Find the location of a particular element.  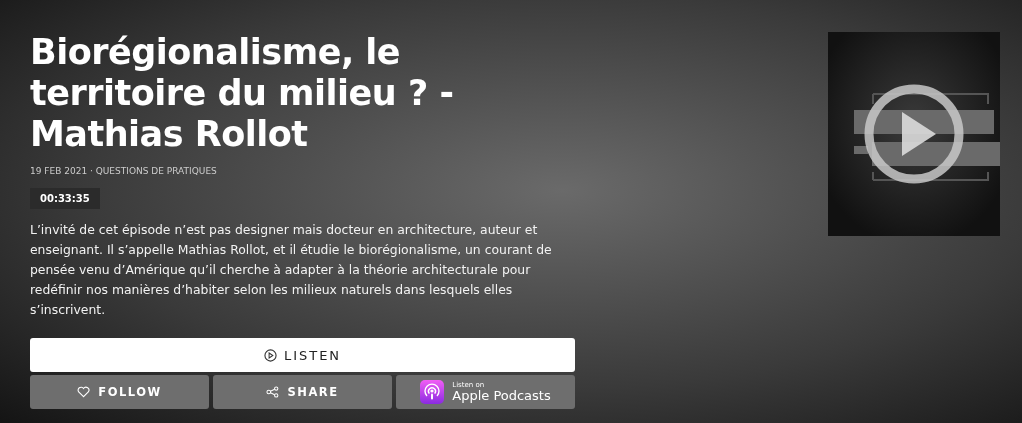

share-button: SHARE is located at coordinates (302, 392).